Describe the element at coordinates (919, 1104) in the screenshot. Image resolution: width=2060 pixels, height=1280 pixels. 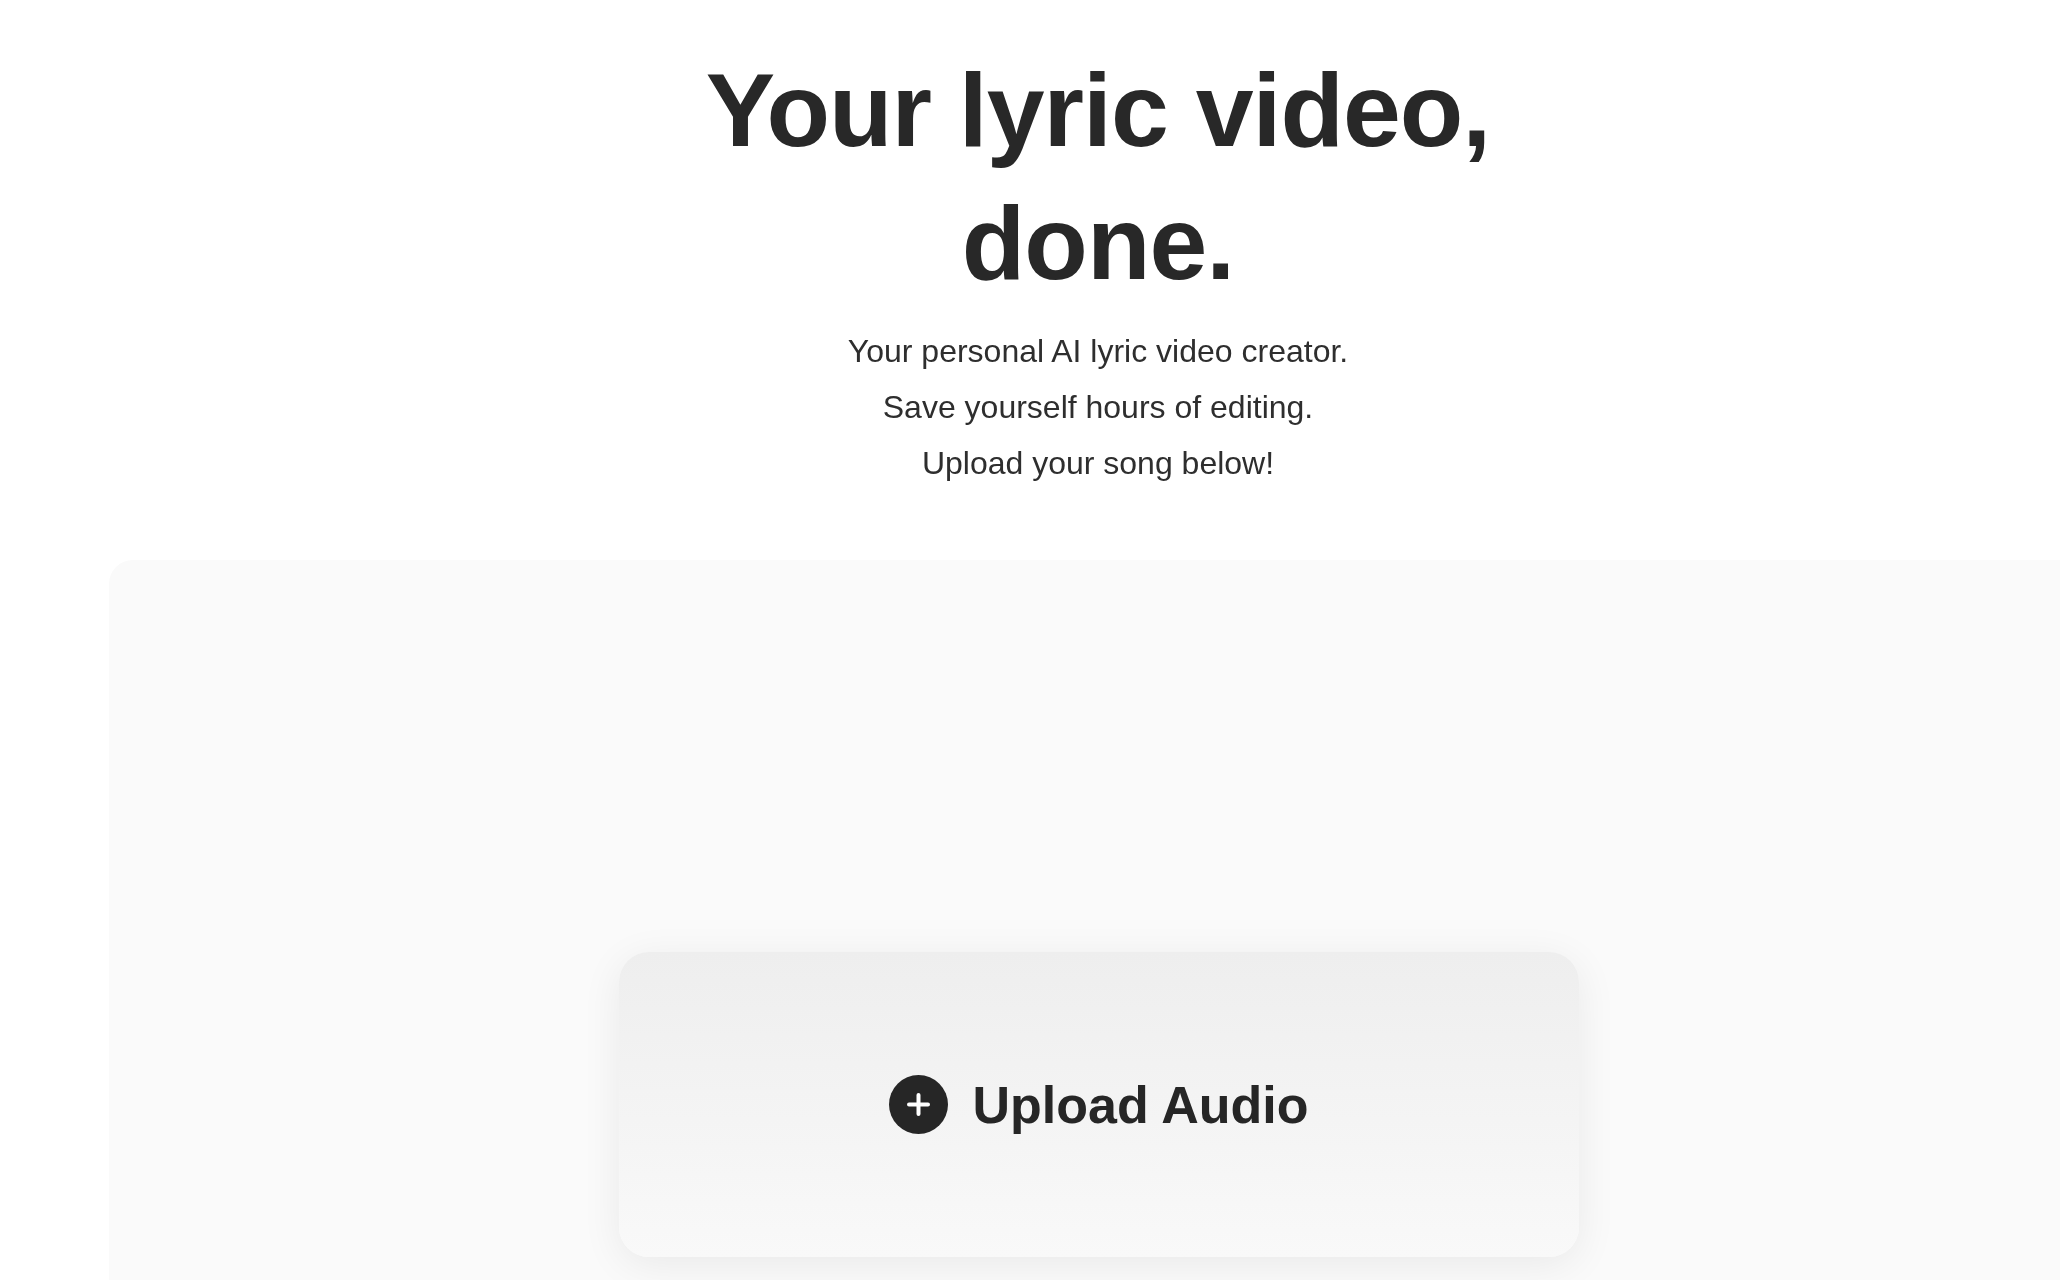
I see `plus-circle-icon` at that location.